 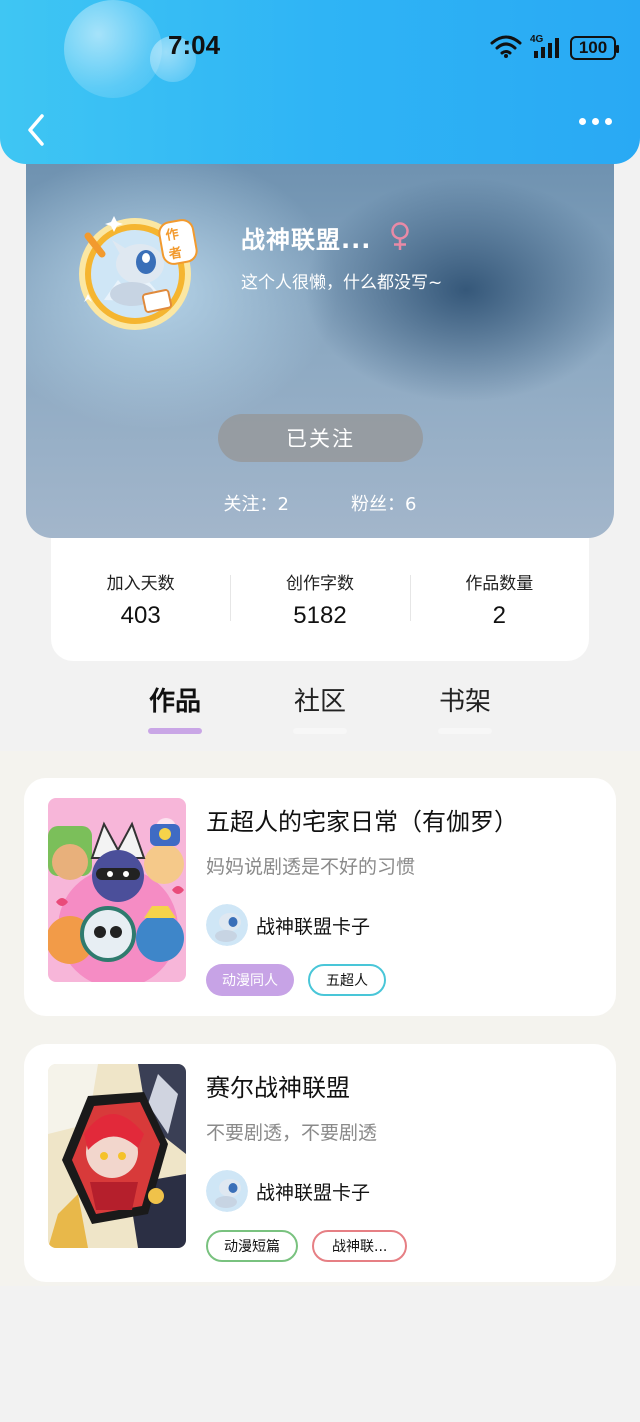 I want to click on cover-cartoon-warrior-icon, so click(x=117, y=1156).